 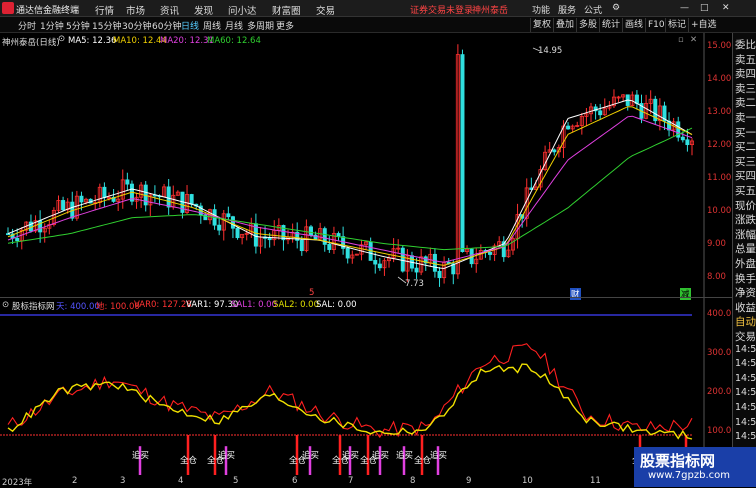 I want to click on price-axis-label: 10.00, so click(x=719, y=211).